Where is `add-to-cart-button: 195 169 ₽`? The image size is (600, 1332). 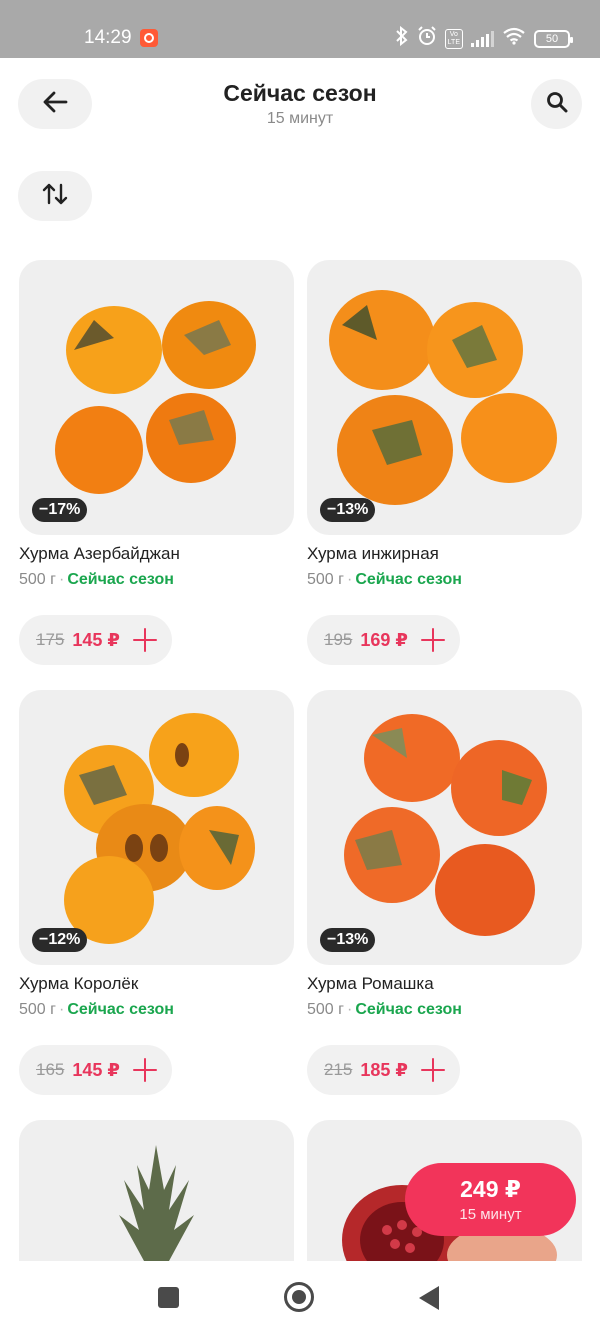 add-to-cart-button: 195 169 ₽ is located at coordinates (383, 640).